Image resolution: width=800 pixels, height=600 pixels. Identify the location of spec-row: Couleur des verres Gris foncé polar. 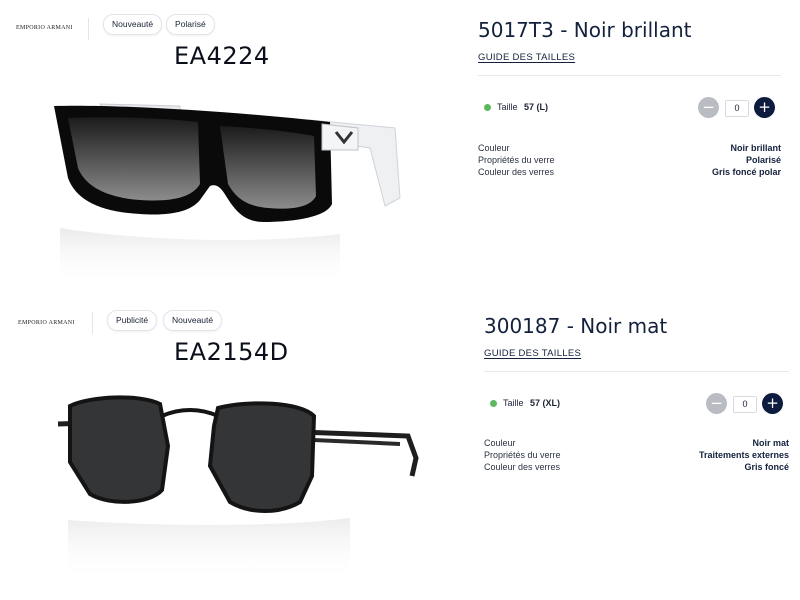
(629, 173).